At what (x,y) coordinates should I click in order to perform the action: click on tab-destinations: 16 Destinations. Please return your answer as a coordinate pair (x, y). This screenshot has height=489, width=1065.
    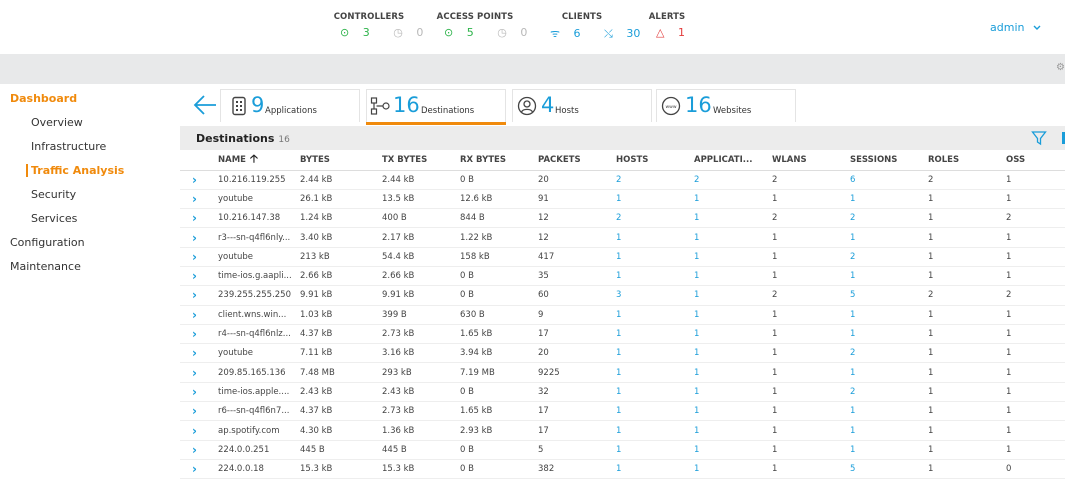
    Looking at the image, I should click on (436, 107).